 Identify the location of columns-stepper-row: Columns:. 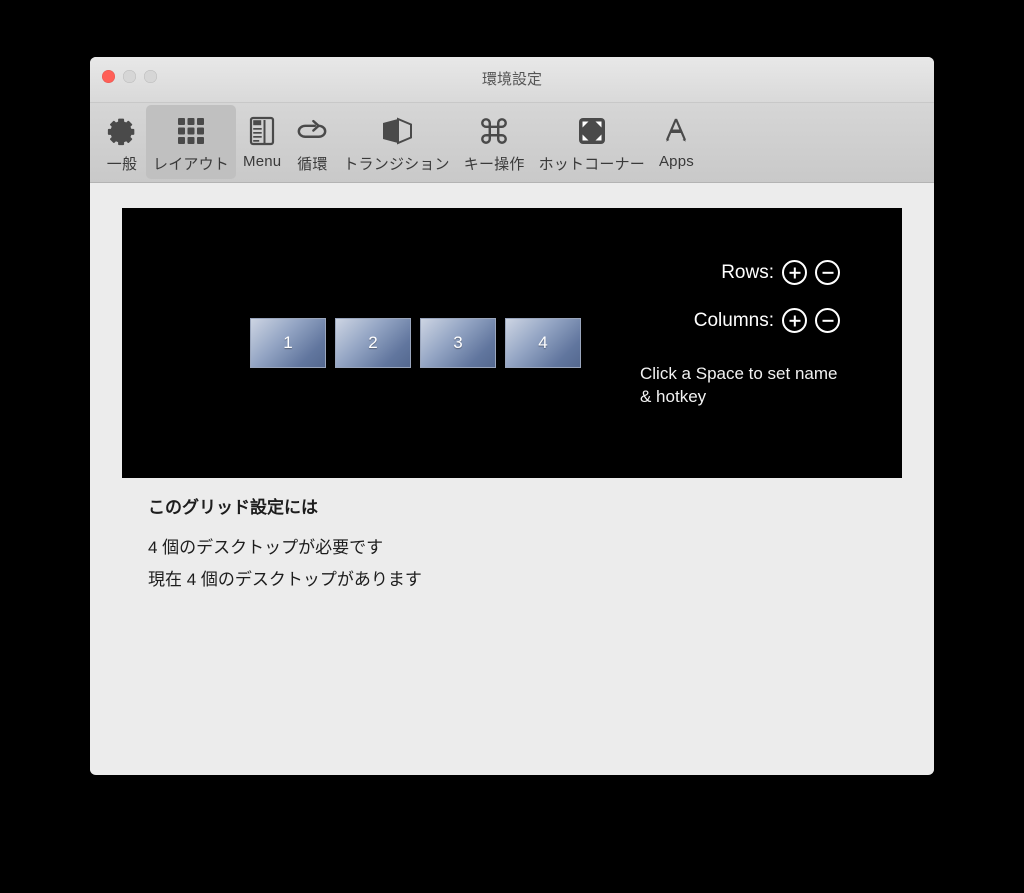
(767, 320).